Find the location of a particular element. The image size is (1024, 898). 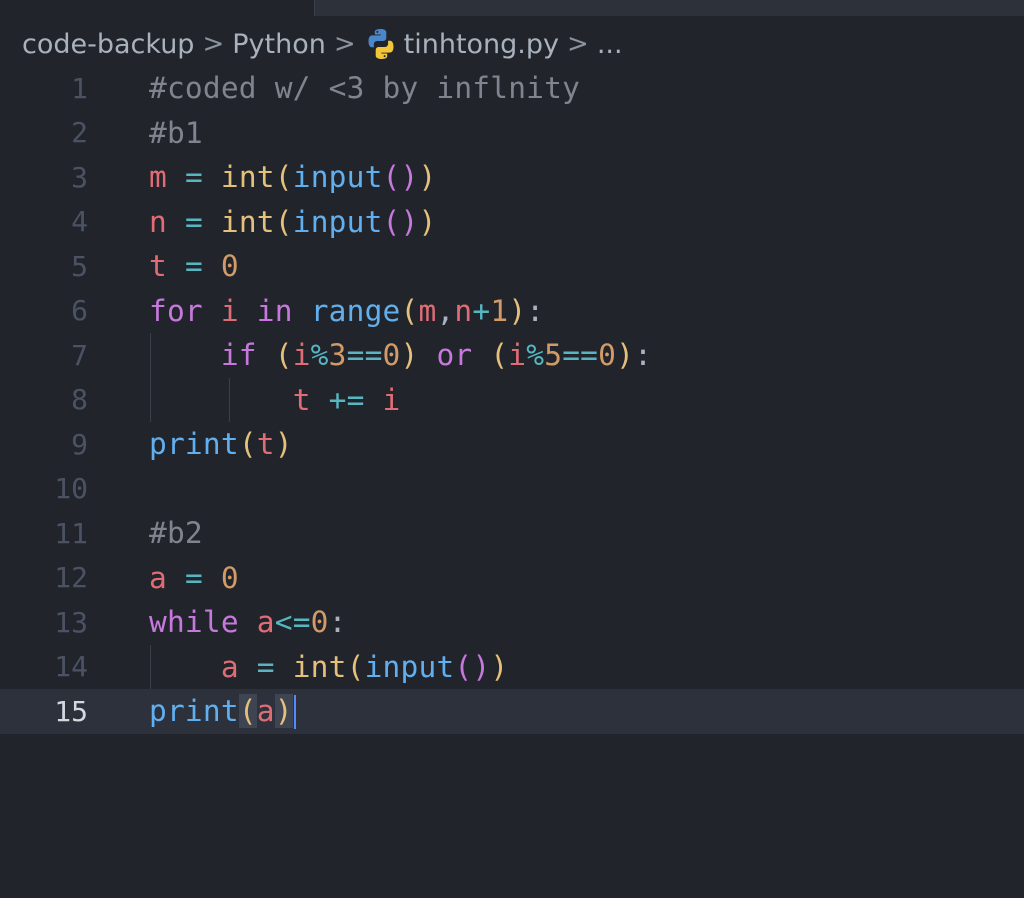

code-text: m = int(input()) is located at coordinates (292, 177).